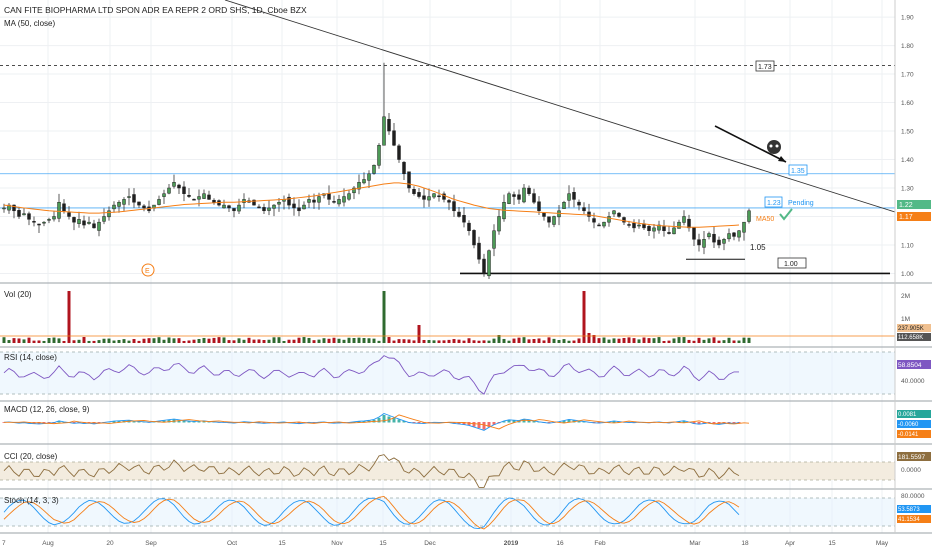 This screenshot has height=550, width=932. Describe the element at coordinates (906, 205) in the screenshot. I see `price-badge: 1.22` at that location.